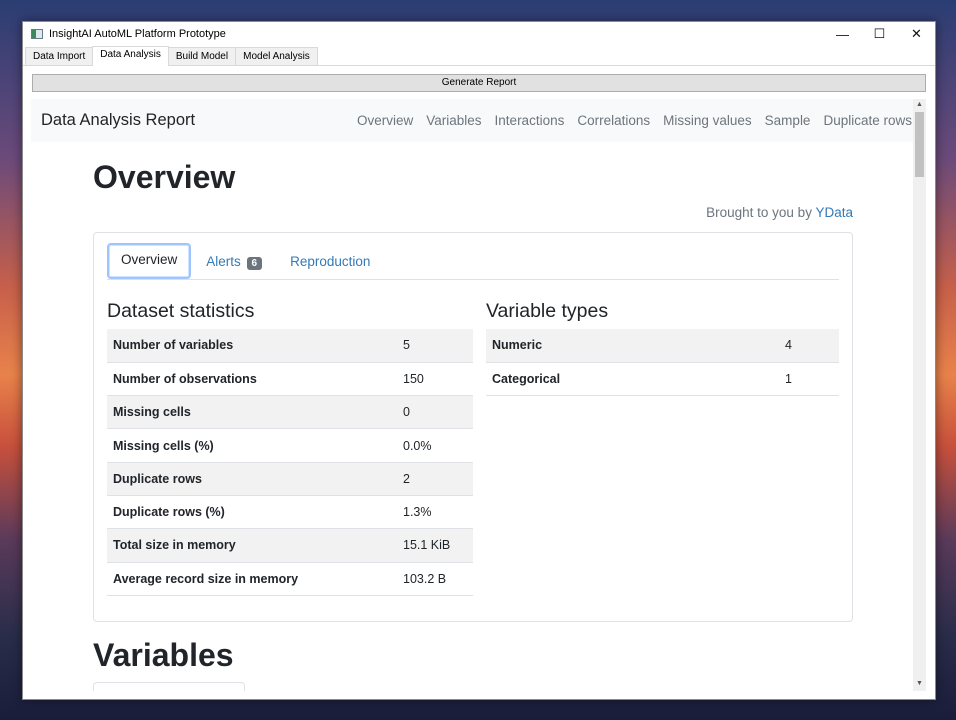  What do you see at coordinates (473, 212) in the screenshot?
I see `brought-by: Brought to you by YData` at bounding box center [473, 212].